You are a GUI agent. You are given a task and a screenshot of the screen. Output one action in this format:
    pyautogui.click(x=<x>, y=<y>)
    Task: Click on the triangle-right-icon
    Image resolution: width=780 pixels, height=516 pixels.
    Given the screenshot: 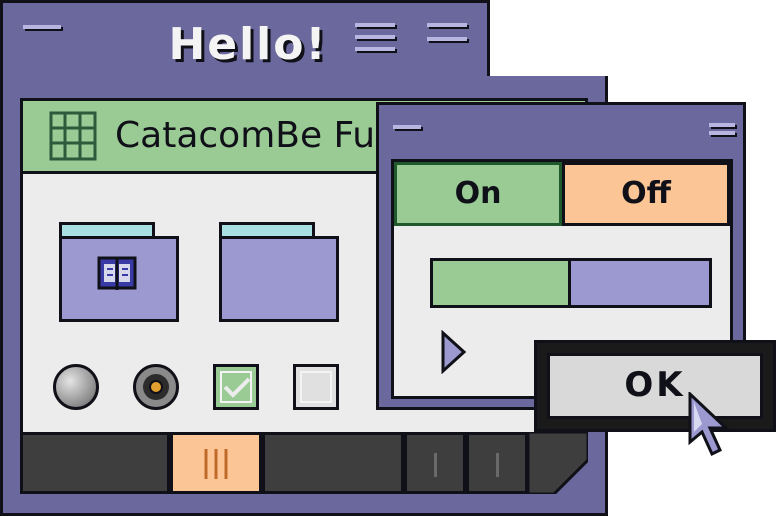 What is the action you would take?
    pyautogui.click(x=454, y=352)
    